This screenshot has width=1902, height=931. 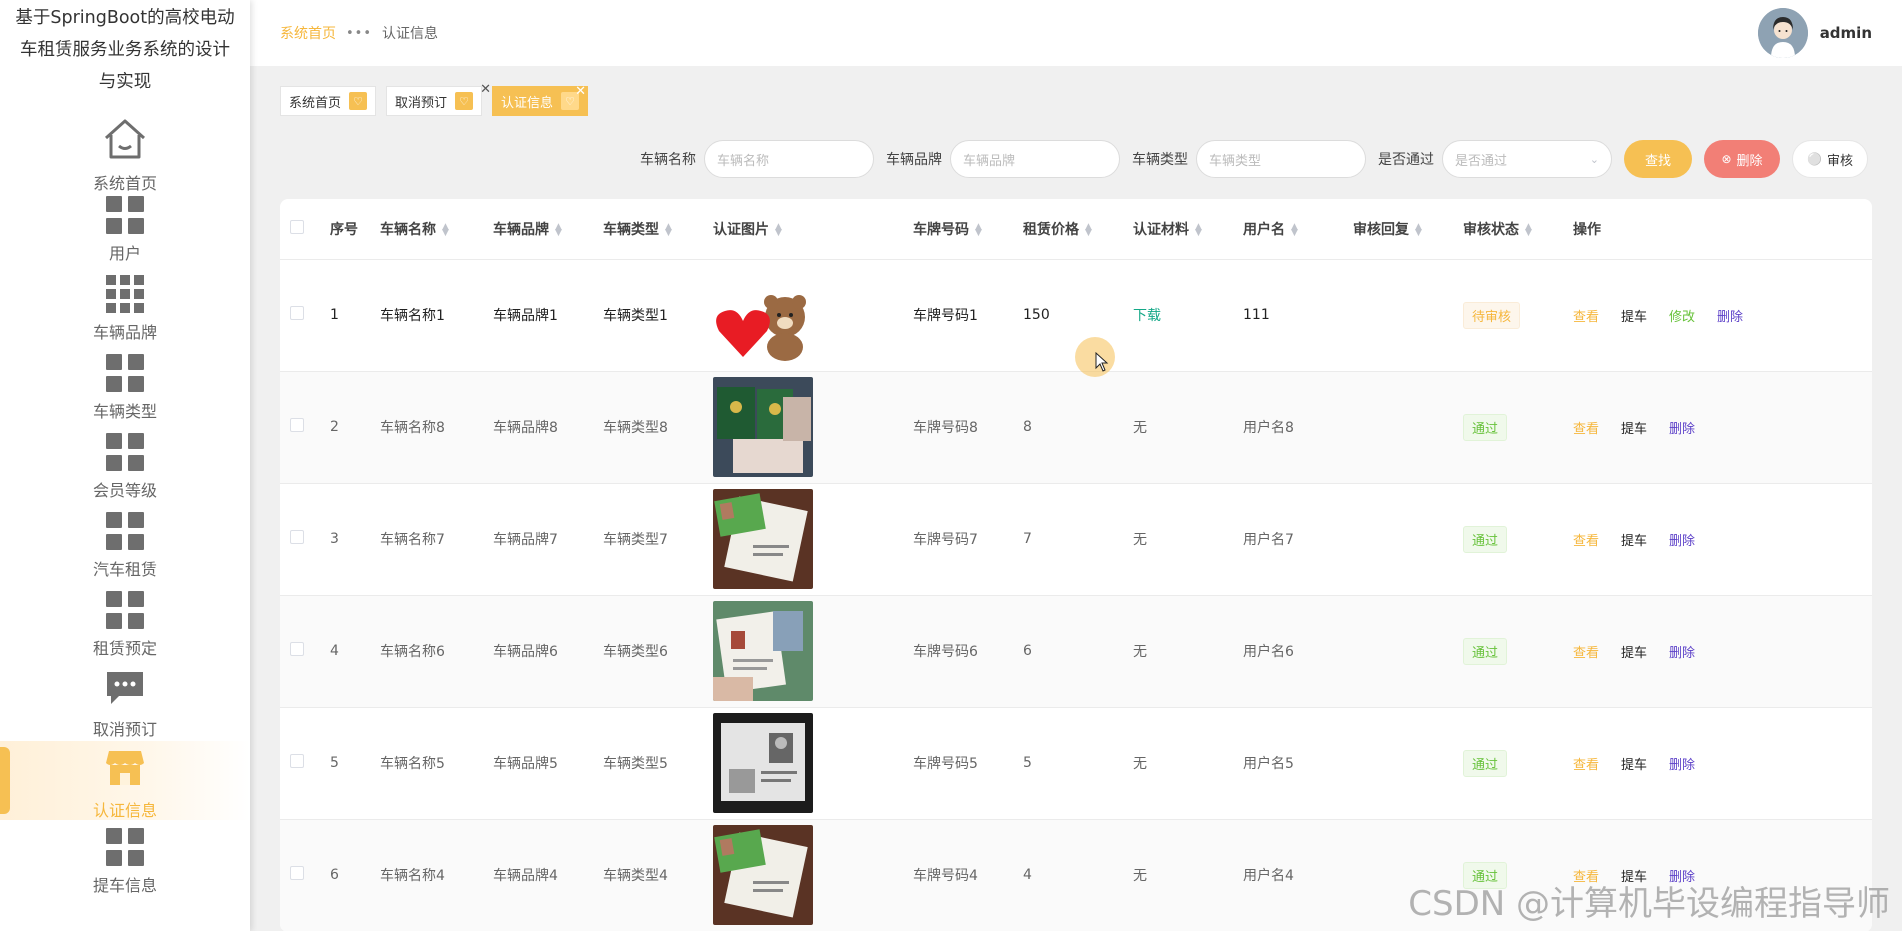 What do you see at coordinates (548, 229) in the screenshot?
I see `column-header: 车辆品牌 ▲ ▼` at bounding box center [548, 229].